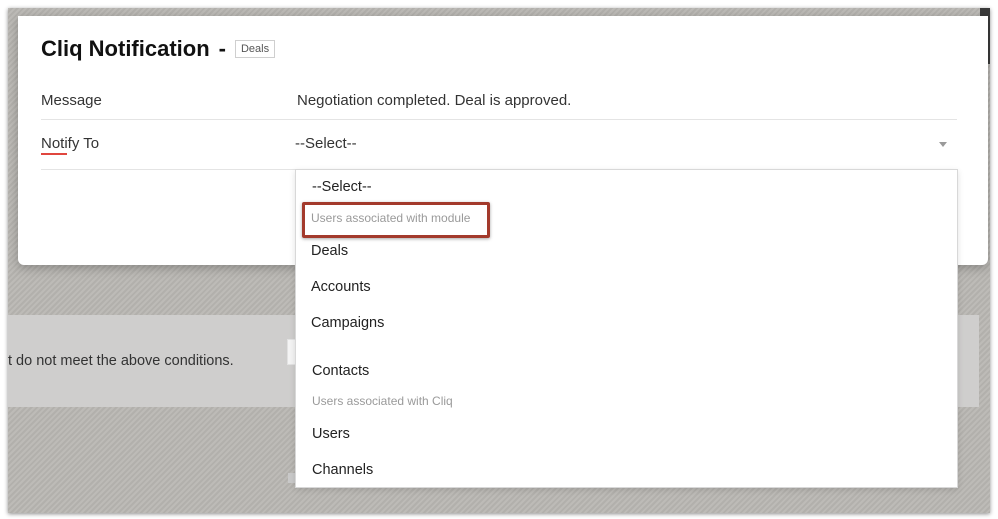  I want to click on field-divider, so click(499, 119).